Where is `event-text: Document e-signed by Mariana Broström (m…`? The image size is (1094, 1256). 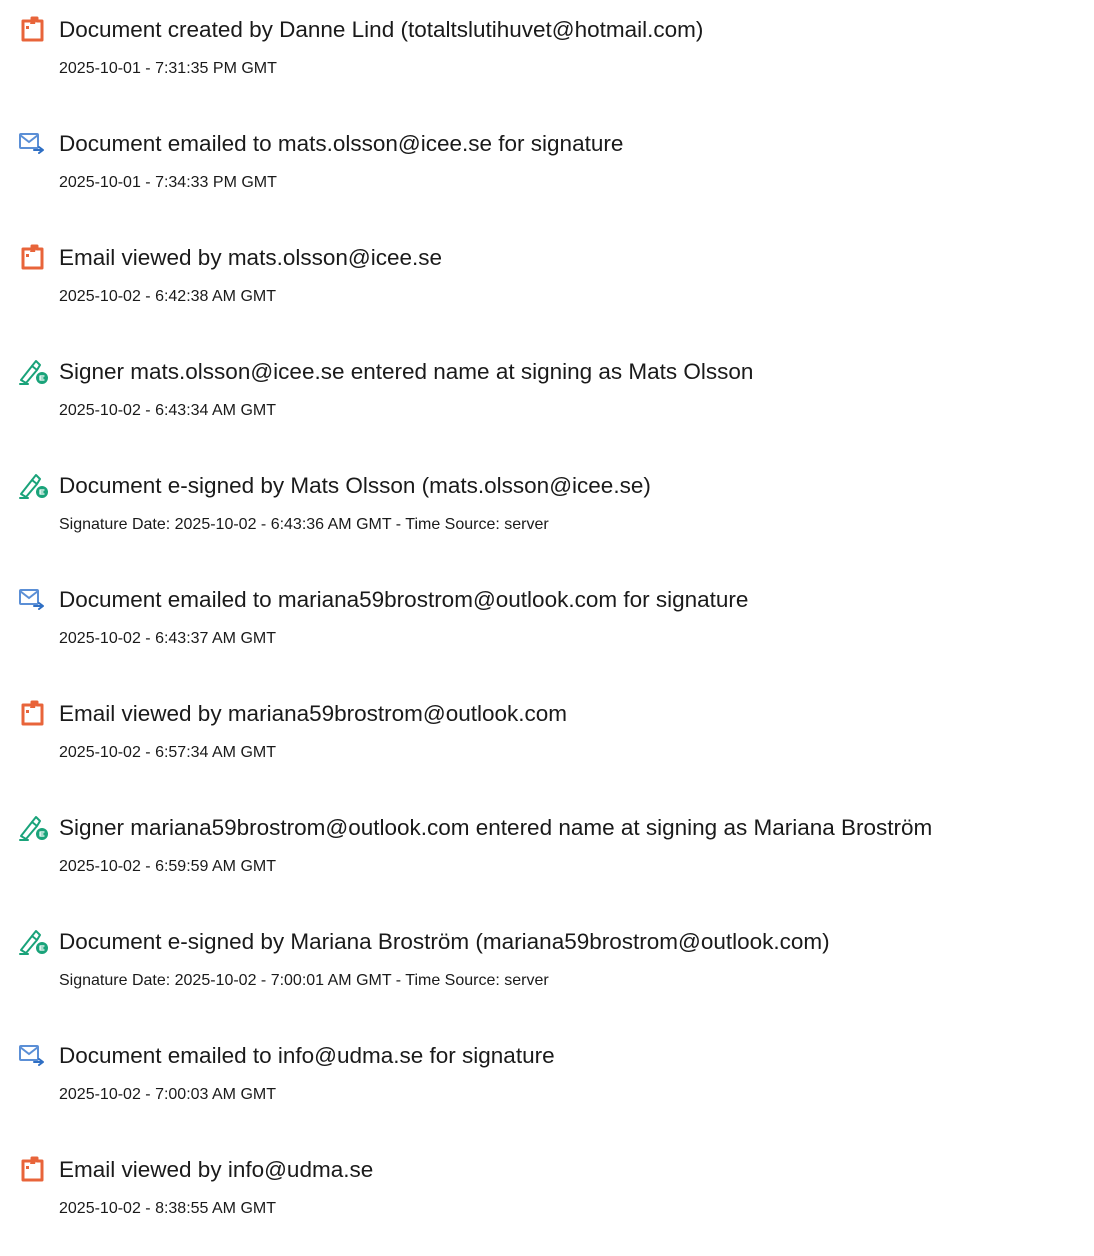
event-text: Document e-signed by Mariana Broström (m… is located at coordinates (444, 941).